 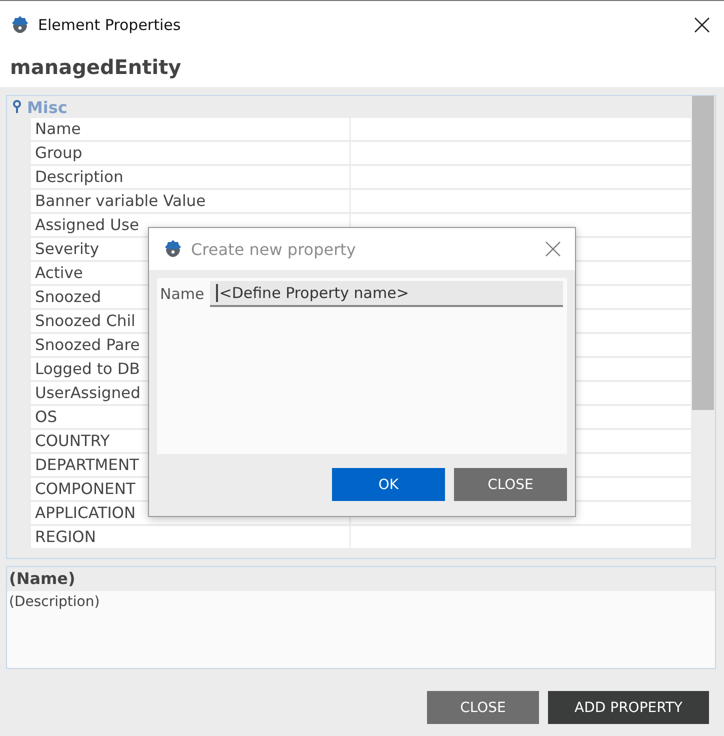 I want to click on entity-heading: managedEntity, so click(x=362, y=68).